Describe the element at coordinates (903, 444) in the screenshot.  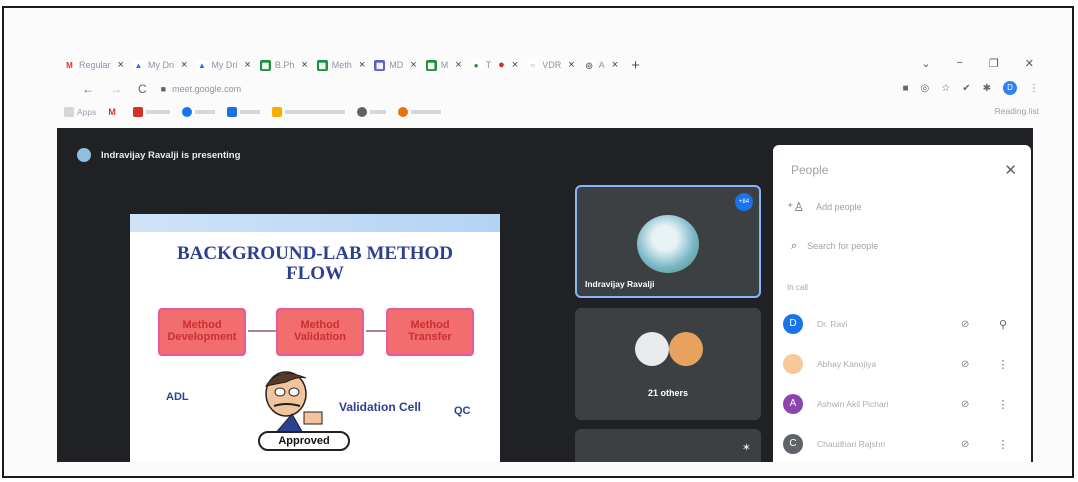
I see `participant-row: C Chaudhari Rajshri ⊘ ⋮` at that location.